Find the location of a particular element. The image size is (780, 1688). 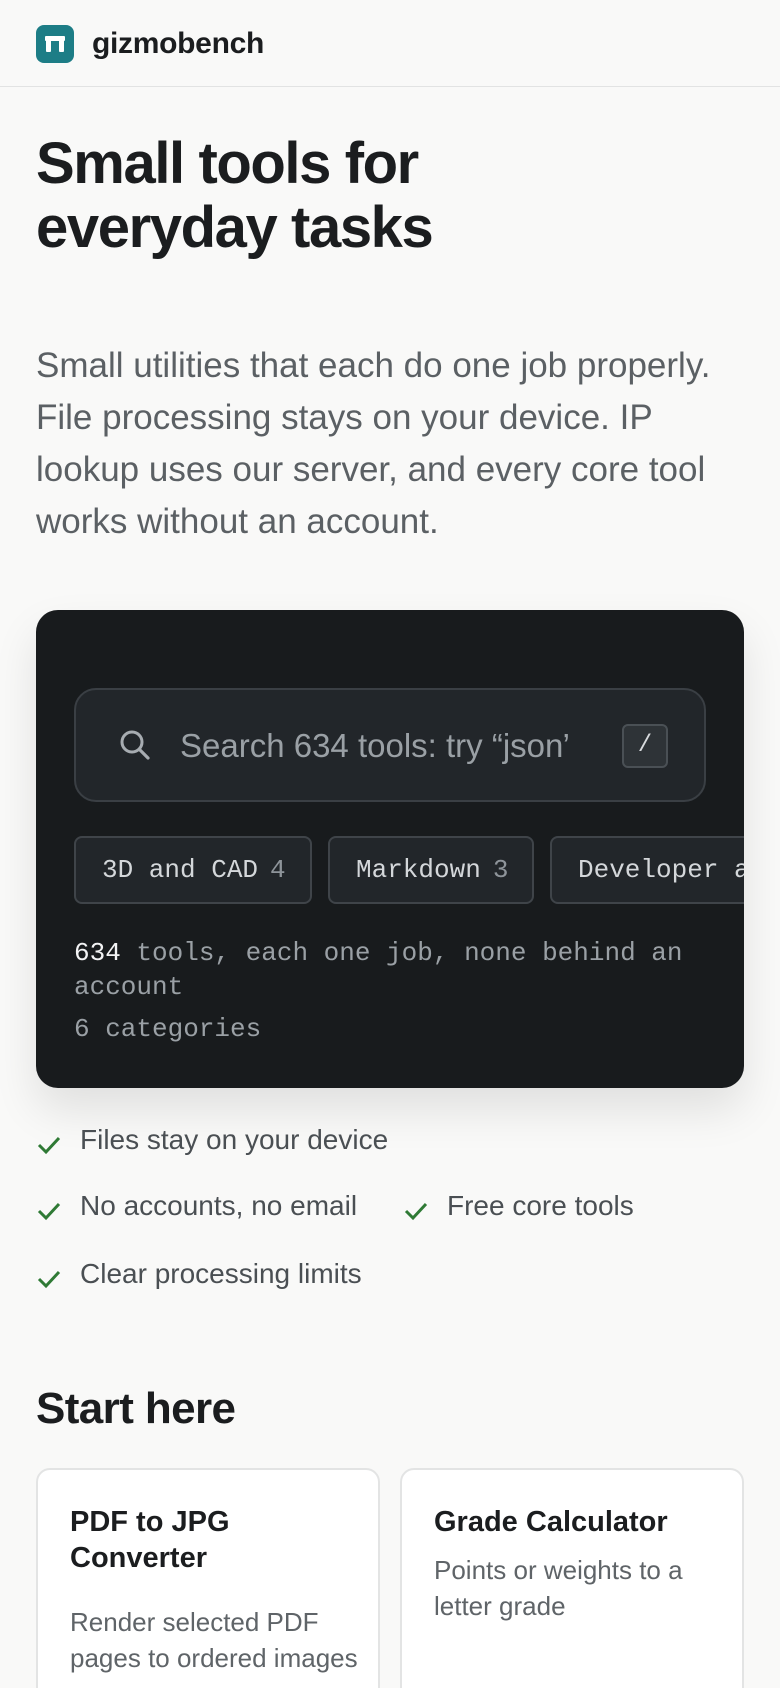

category-chip-label: Developer and is located at coordinates (661, 870).